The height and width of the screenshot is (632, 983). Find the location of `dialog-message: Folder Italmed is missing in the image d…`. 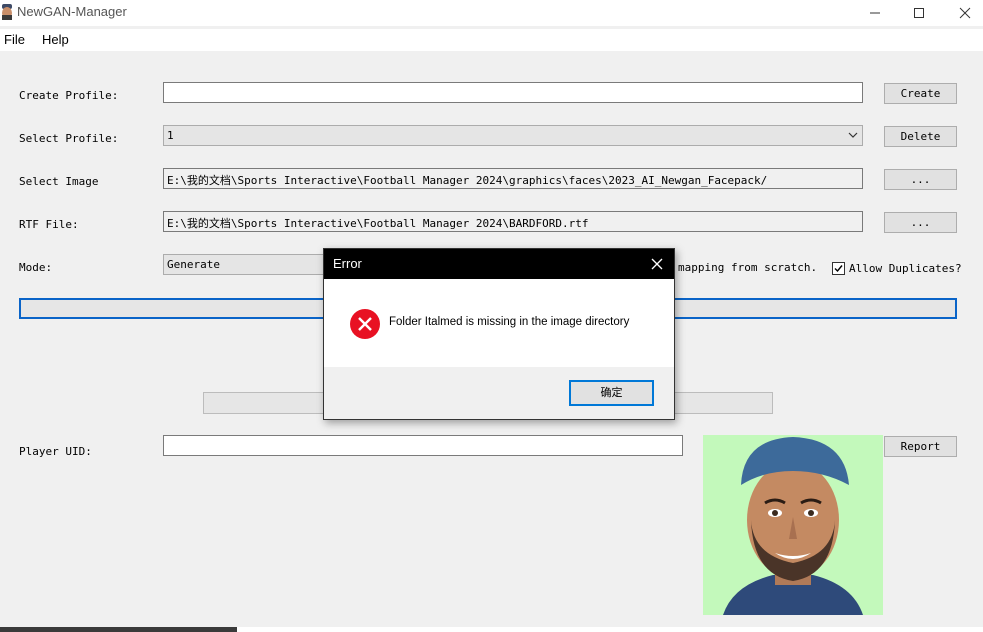

dialog-message: Folder Italmed is missing in the image d… is located at coordinates (509, 322).